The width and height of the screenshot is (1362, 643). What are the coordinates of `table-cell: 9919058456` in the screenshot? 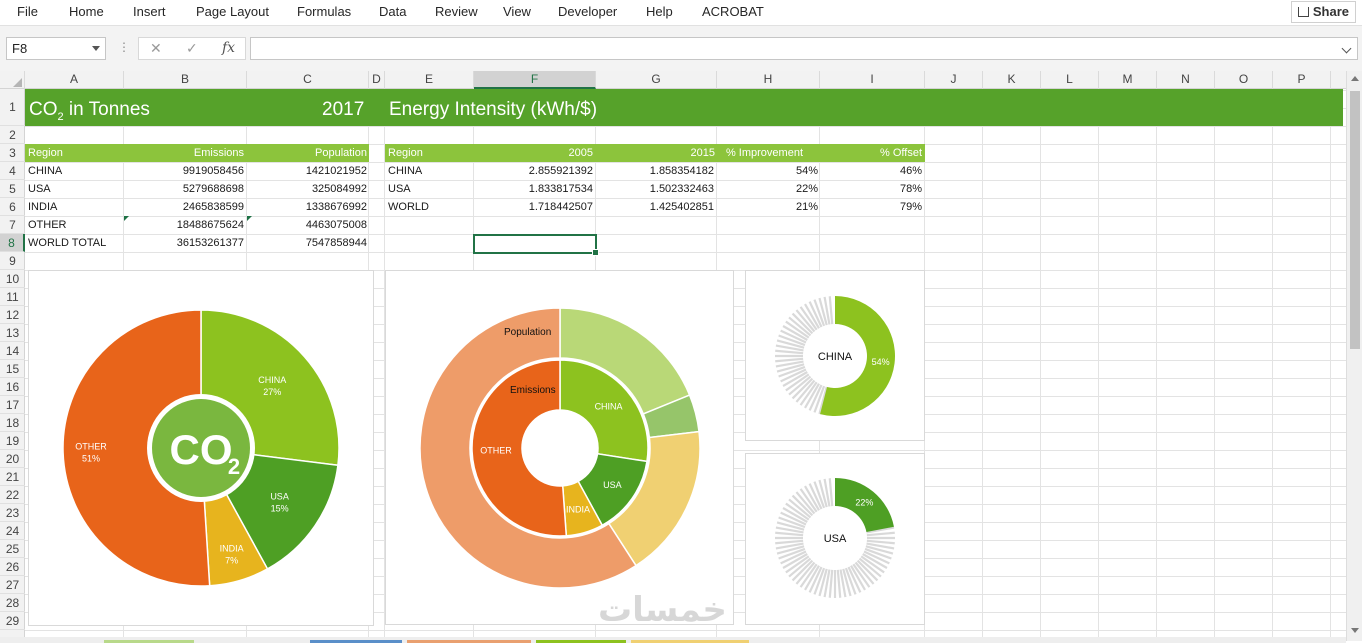 It's located at (184, 171).